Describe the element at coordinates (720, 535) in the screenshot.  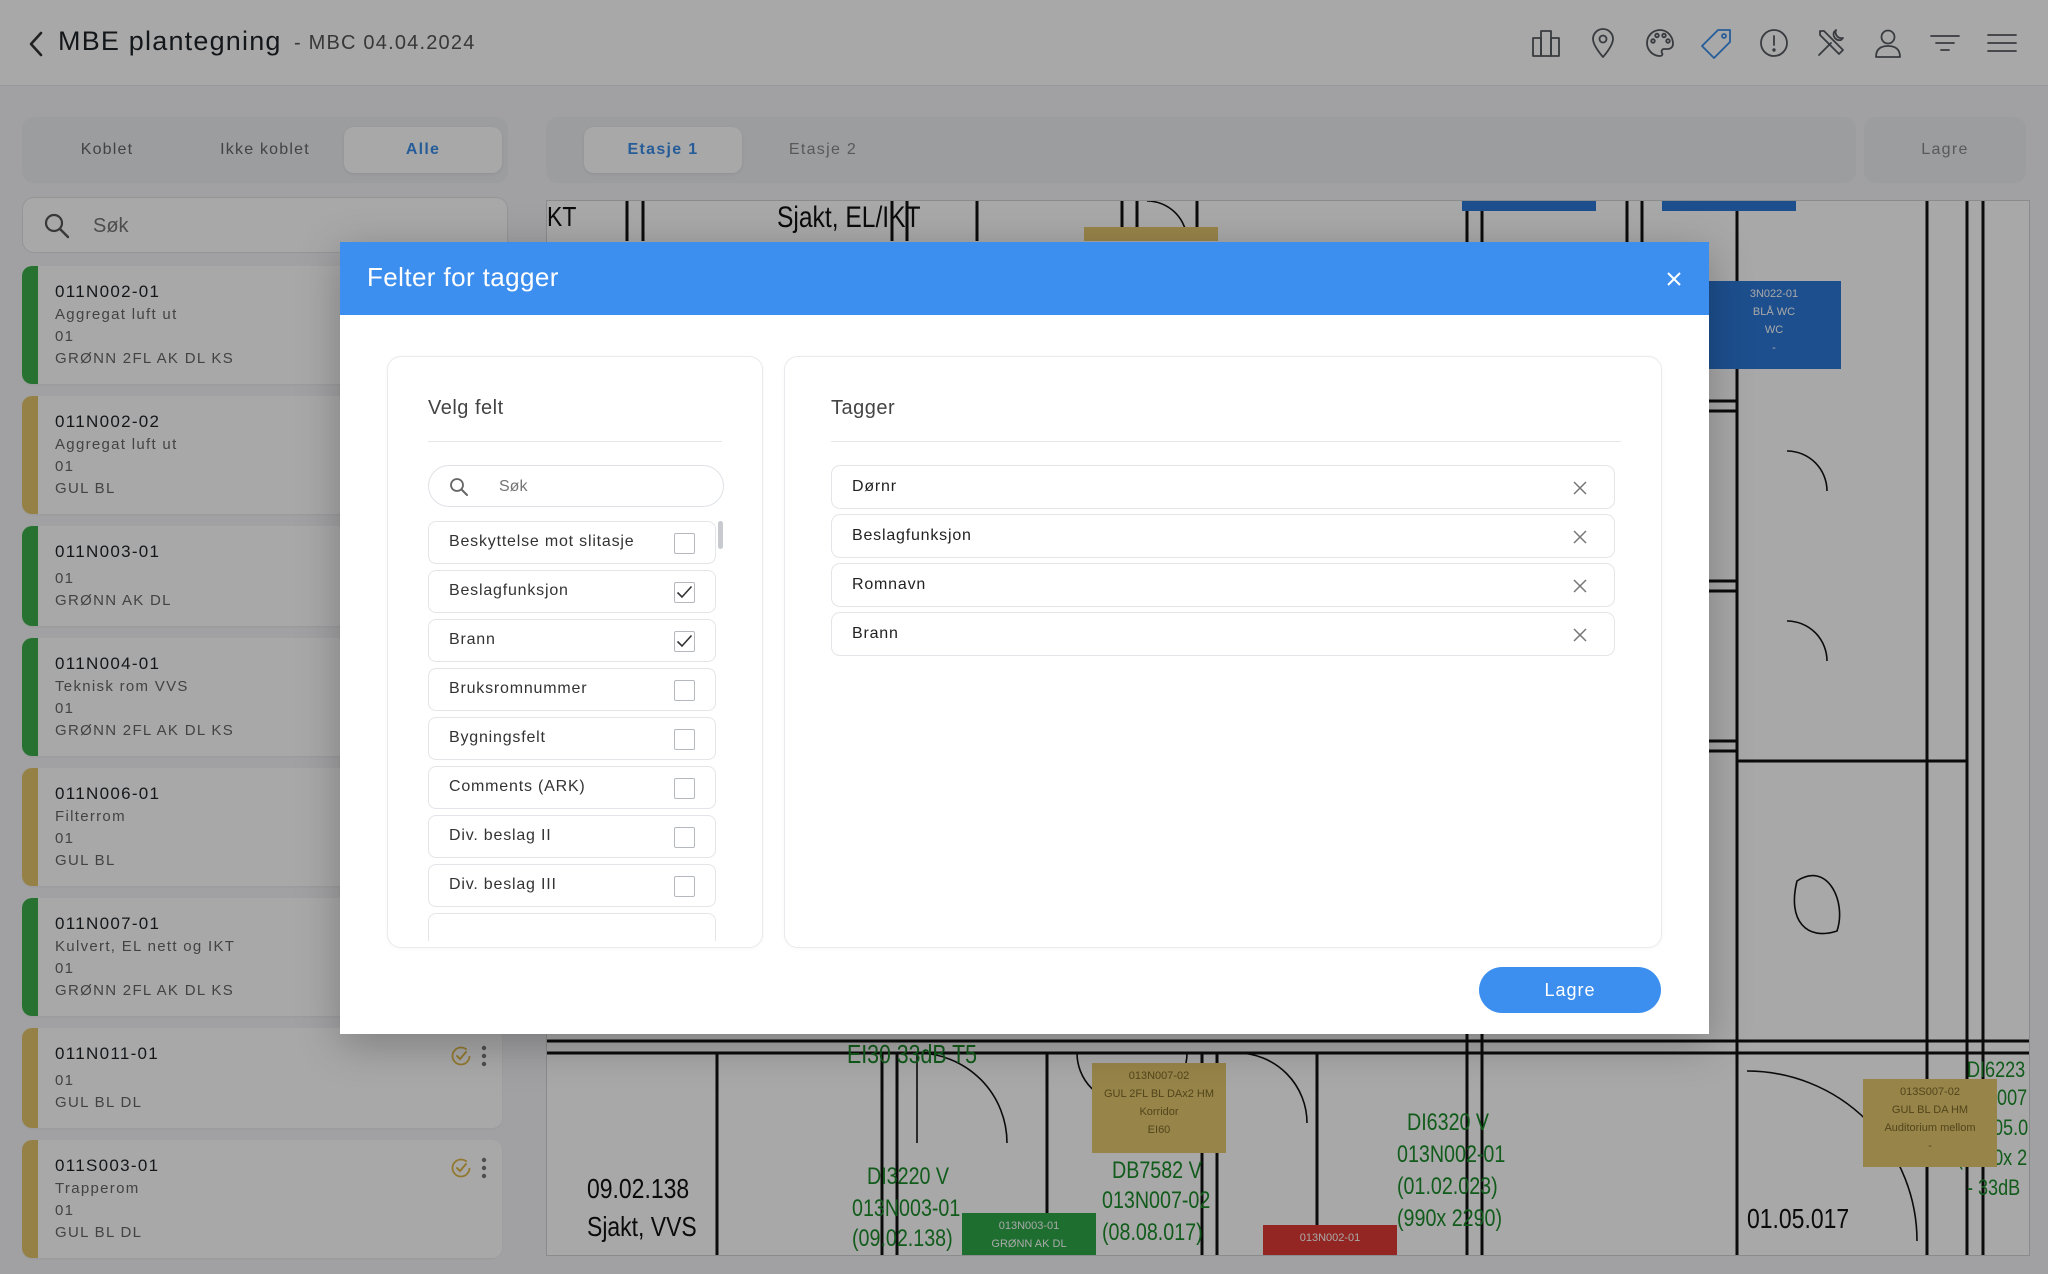
I see `field-list-scrollbar` at that location.